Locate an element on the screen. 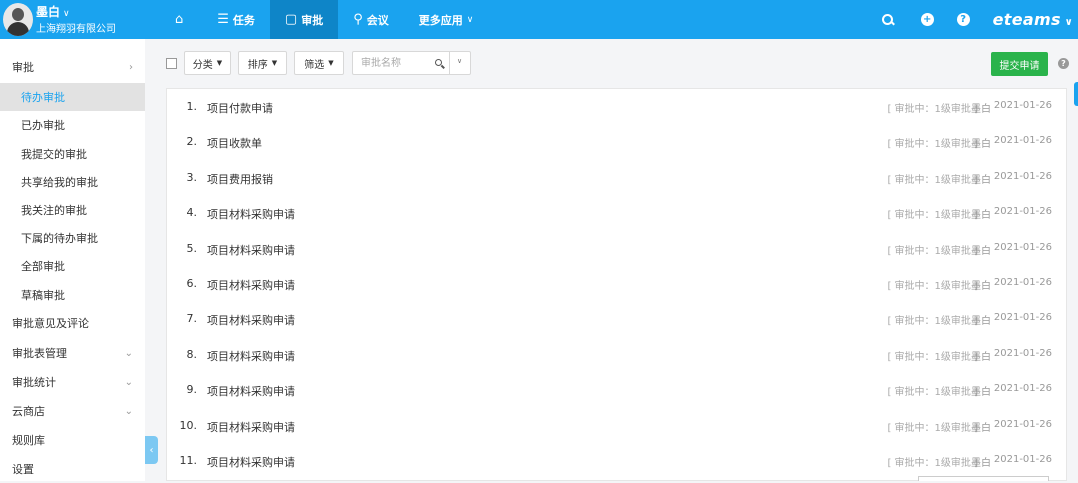 Image resolution: width=1078 pixels, height=483 pixels. filter-dropdown: 筛选 ▼ is located at coordinates (319, 63).